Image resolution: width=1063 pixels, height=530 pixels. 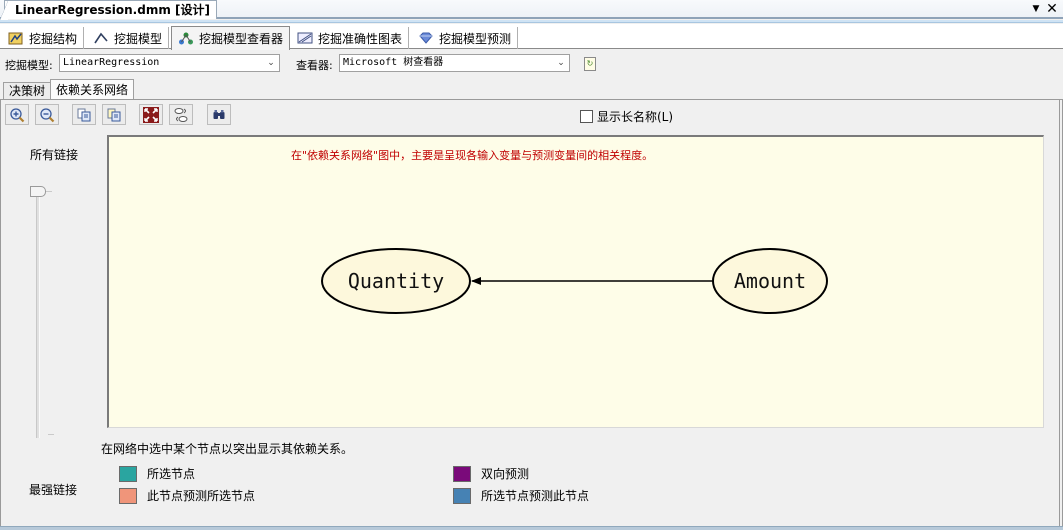 What do you see at coordinates (531, 89) in the screenshot?
I see `viewer-sub-tabs: 决策树 依赖关系网络` at bounding box center [531, 89].